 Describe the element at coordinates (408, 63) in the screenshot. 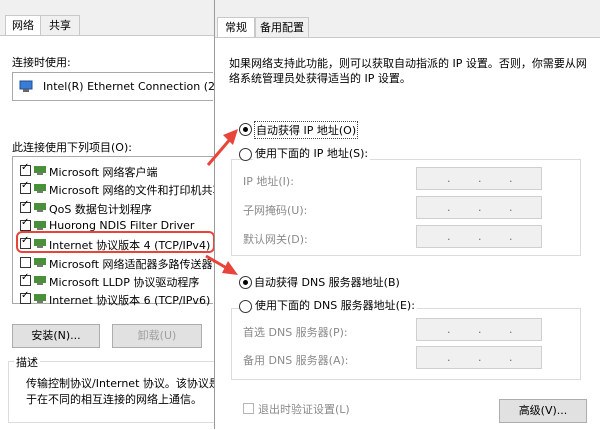

I see `intro-line-1: 如果网络支持此功能，则可以获取自动指派的 IP 设置。否则，你需要从网` at that location.